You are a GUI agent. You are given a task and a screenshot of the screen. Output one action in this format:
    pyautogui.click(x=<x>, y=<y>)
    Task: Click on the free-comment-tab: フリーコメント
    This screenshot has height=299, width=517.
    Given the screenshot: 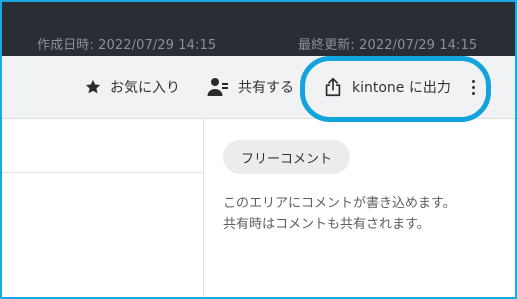 What is the action you would take?
    pyautogui.click(x=287, y=157)
    